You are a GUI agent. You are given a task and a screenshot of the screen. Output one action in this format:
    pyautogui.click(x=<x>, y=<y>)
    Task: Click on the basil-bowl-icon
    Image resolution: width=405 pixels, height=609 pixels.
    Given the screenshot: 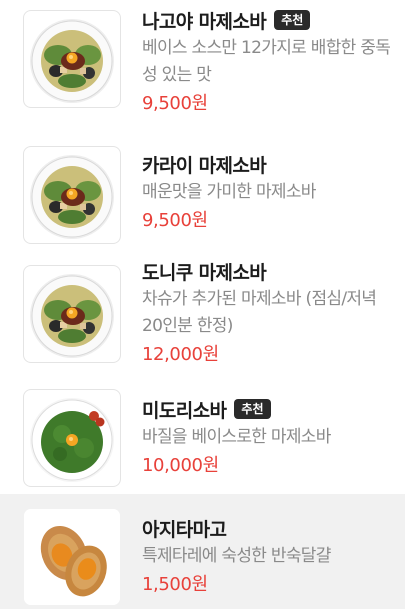 What is the action you would take?
    pyautogui.click(x=72, y=438)
    